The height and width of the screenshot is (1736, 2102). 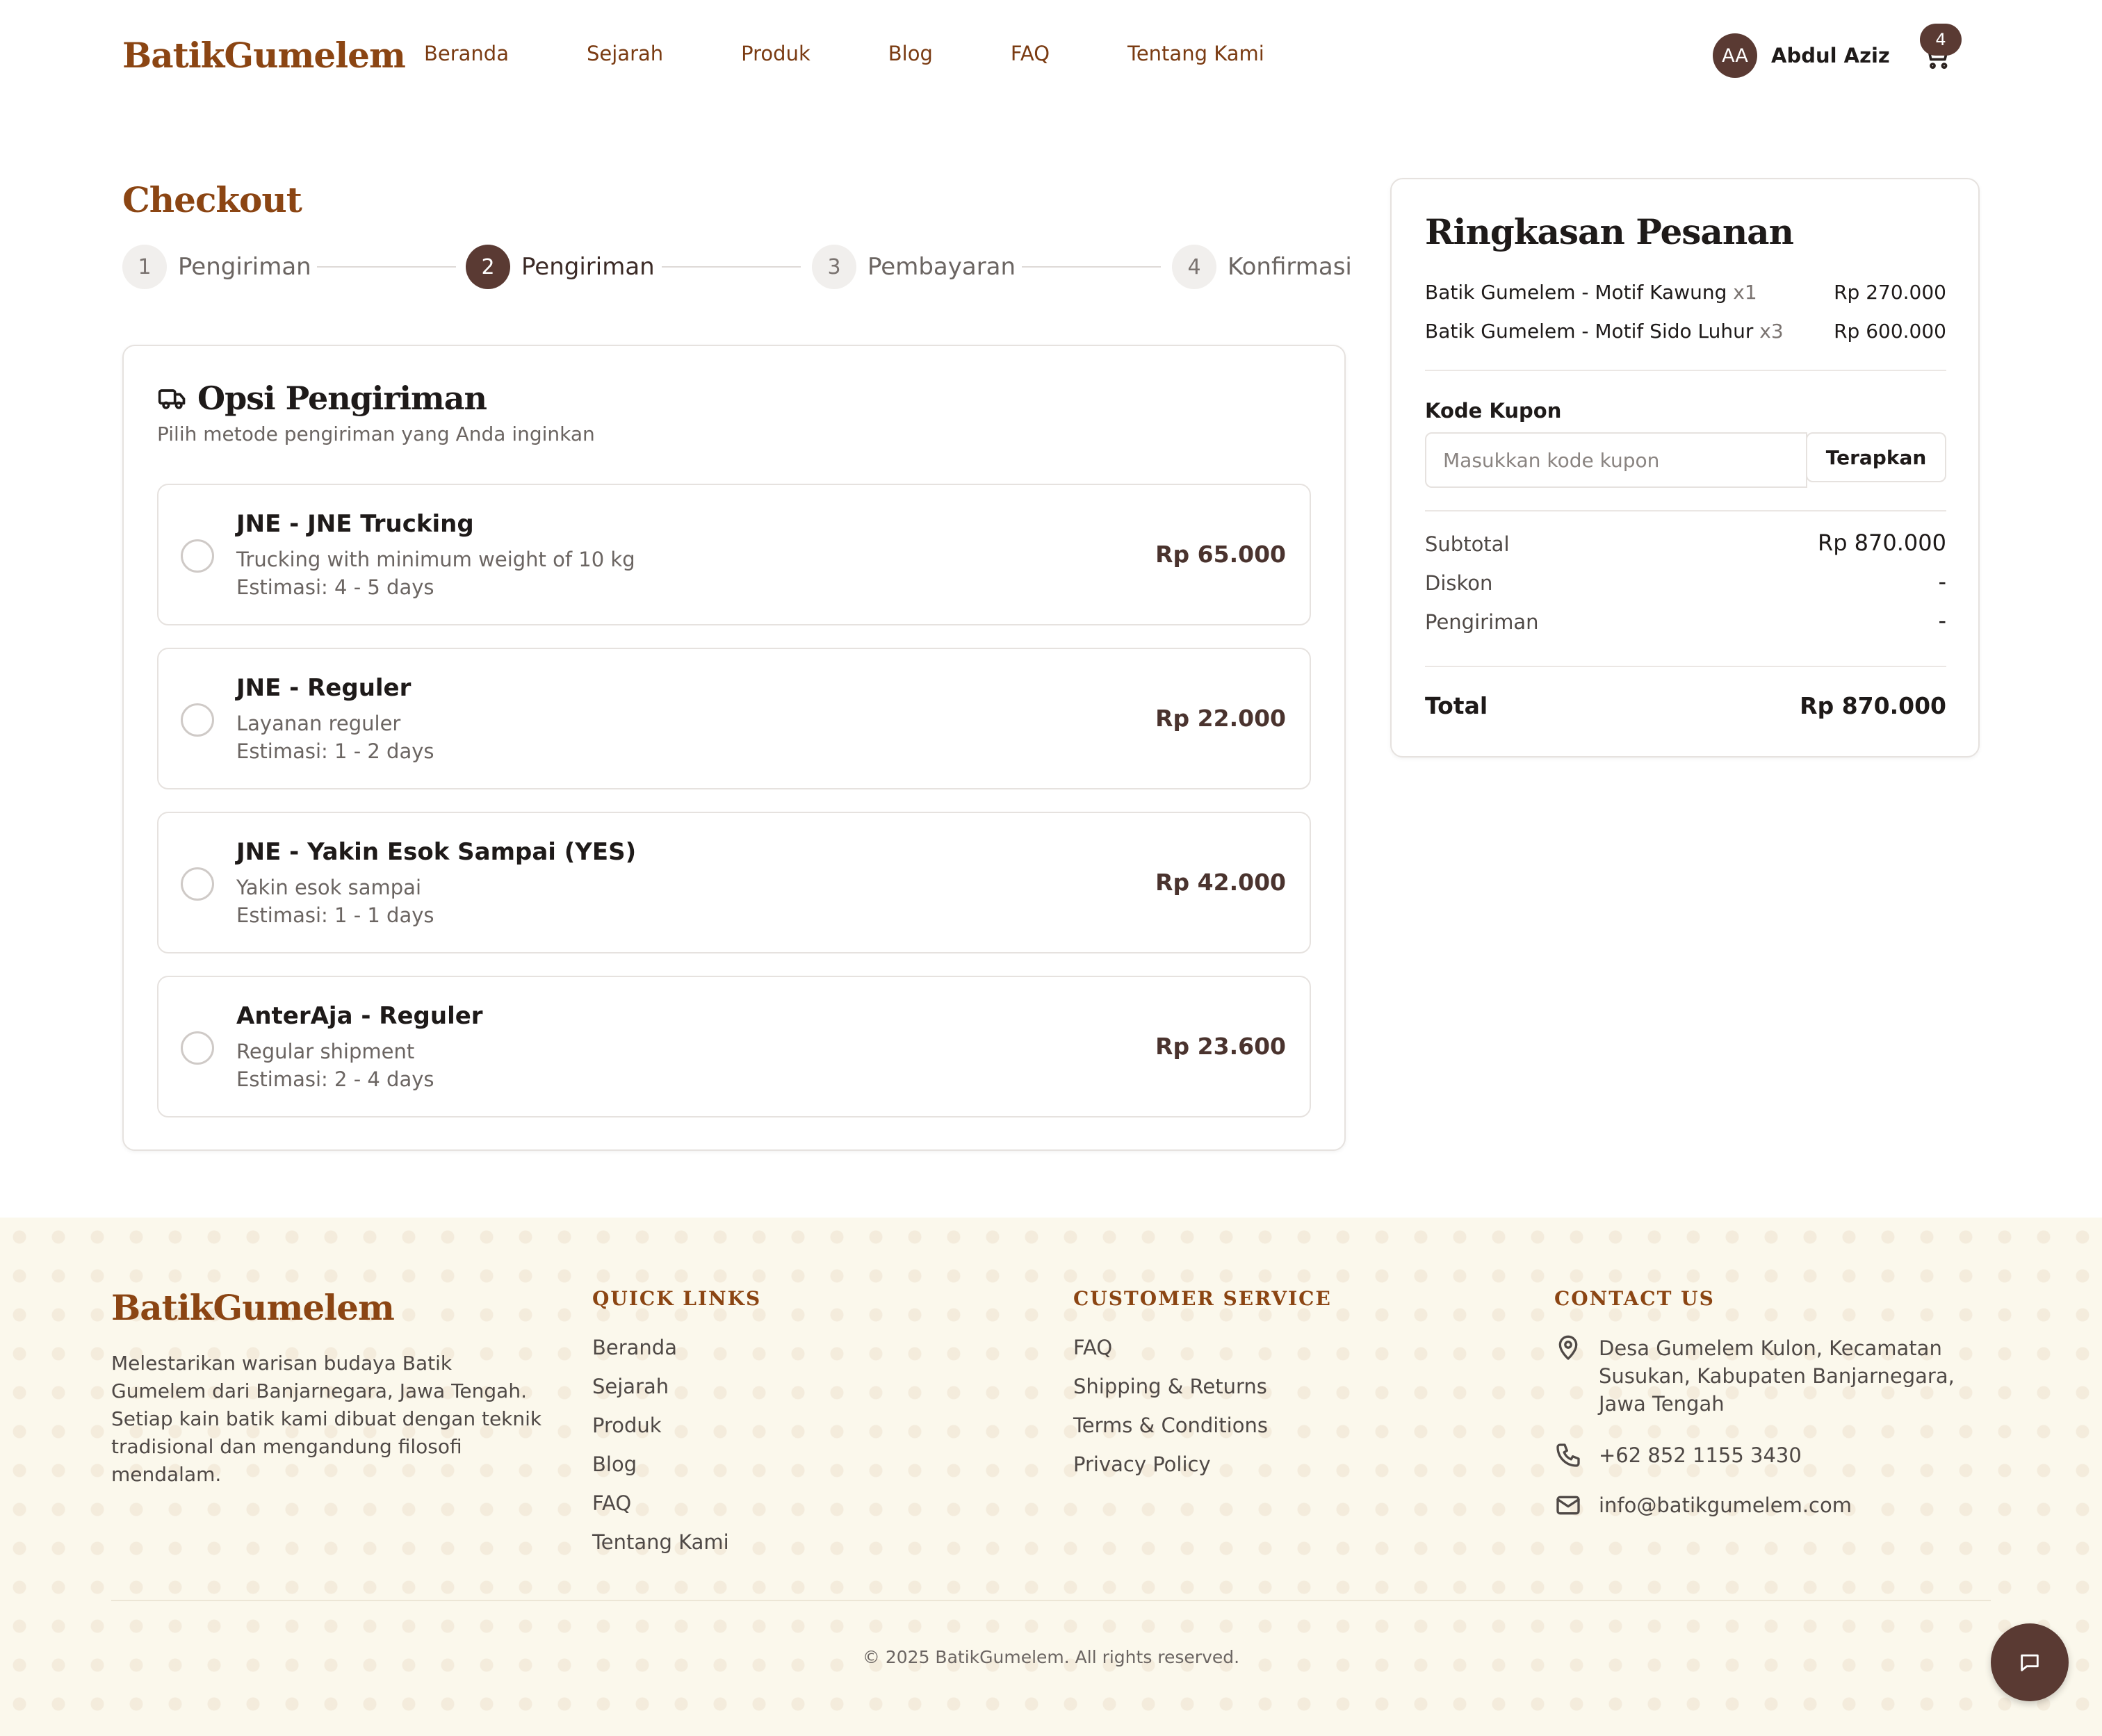 I want to click on footer-link-produk: Produk, so click(x=677, y=1425).